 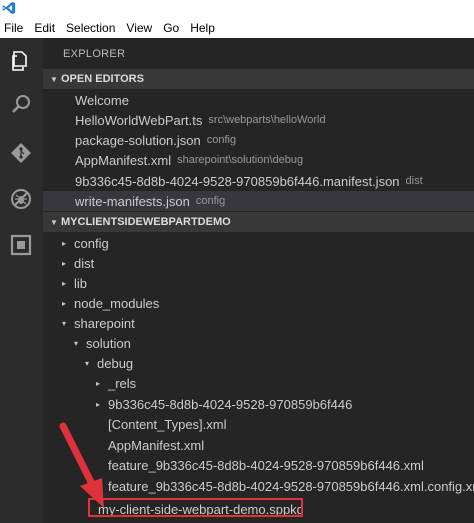 I want to click on tree-item-label: solution, so click(x=108, y=343).